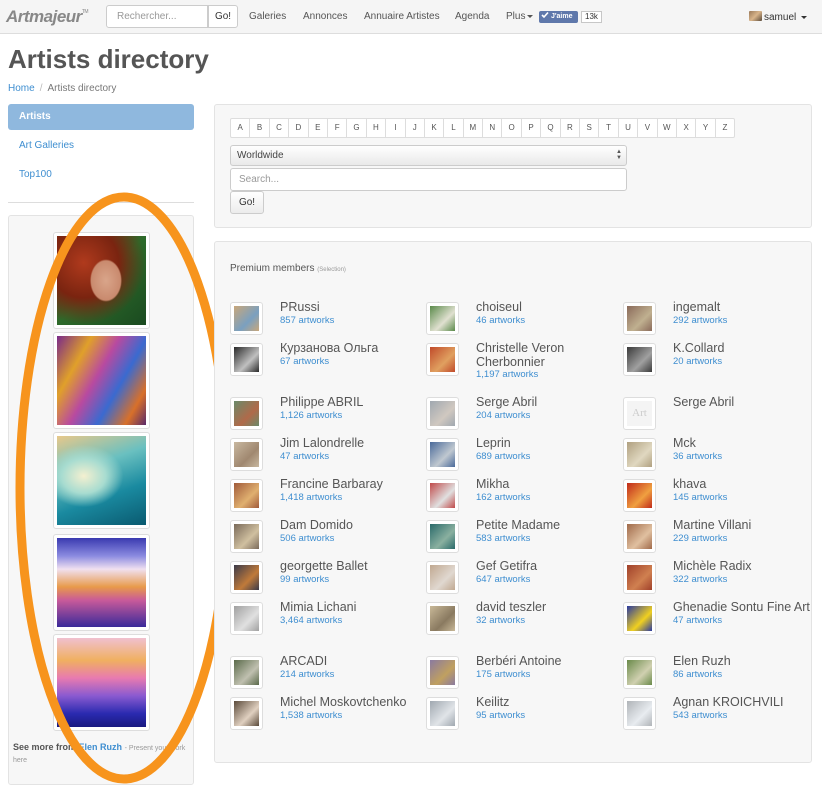 The width and height of the screenshot is (822, 794). What do you see at coordinates (546, 661) in the screenshot?
I see `member-name: Berbéri Antoine` at bounding box center [546, 661].